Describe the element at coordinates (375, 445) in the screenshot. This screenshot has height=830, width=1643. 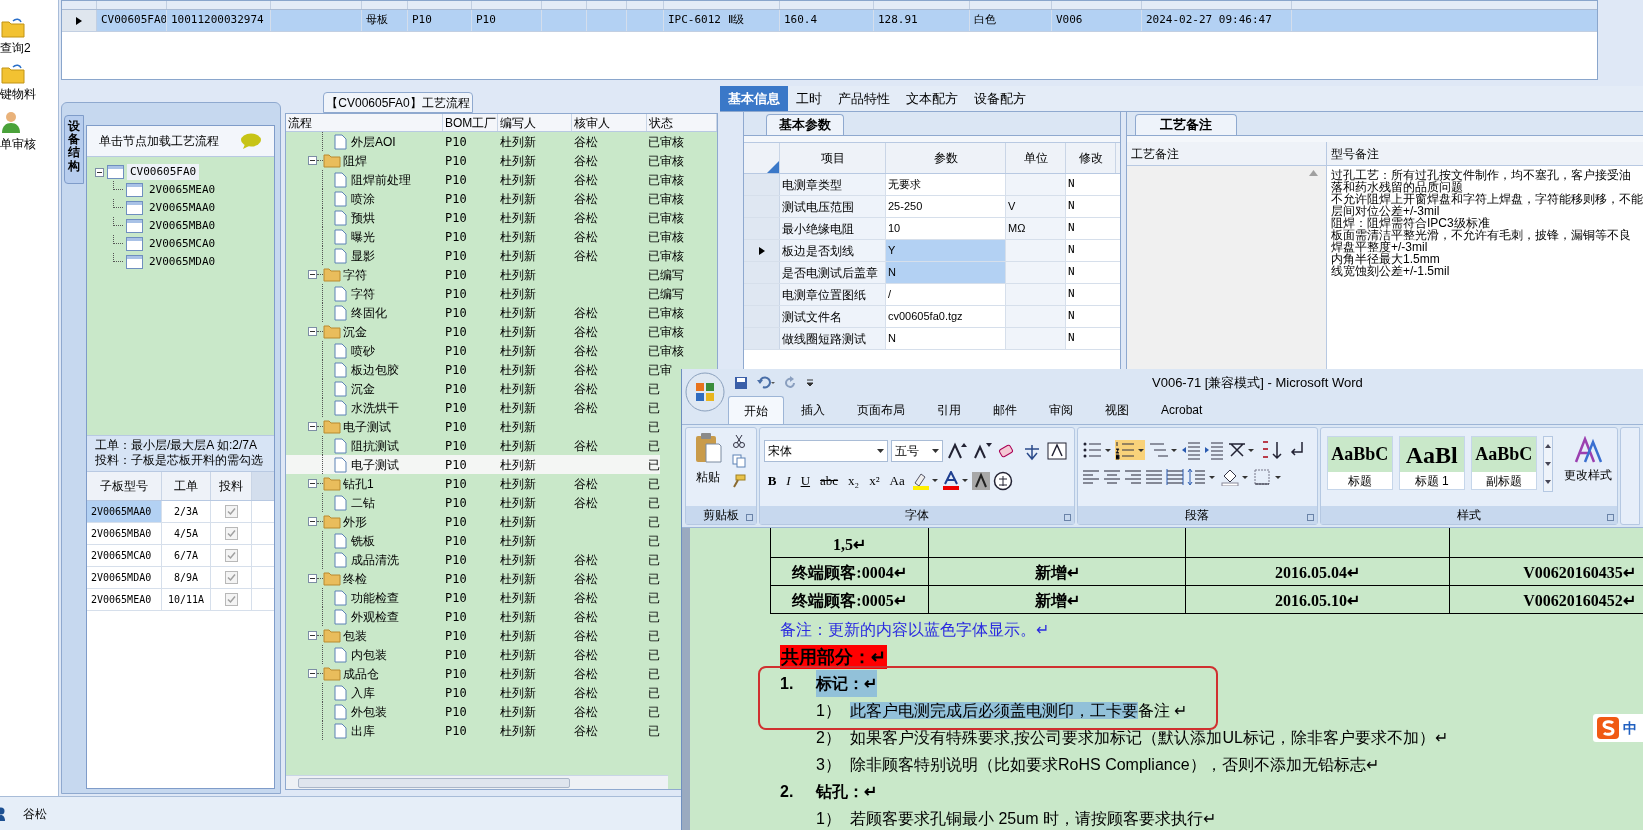
I see `tree-item: 阻抗测试` at that location.